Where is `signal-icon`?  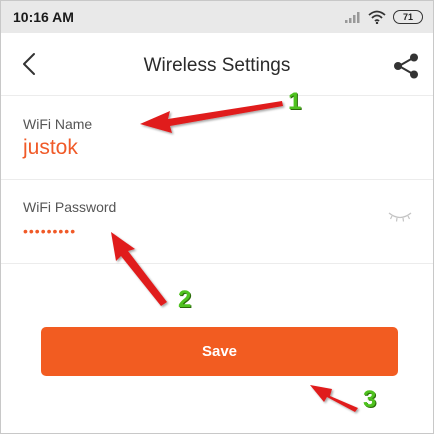
signal-icon is located at coordinates (352, 17).